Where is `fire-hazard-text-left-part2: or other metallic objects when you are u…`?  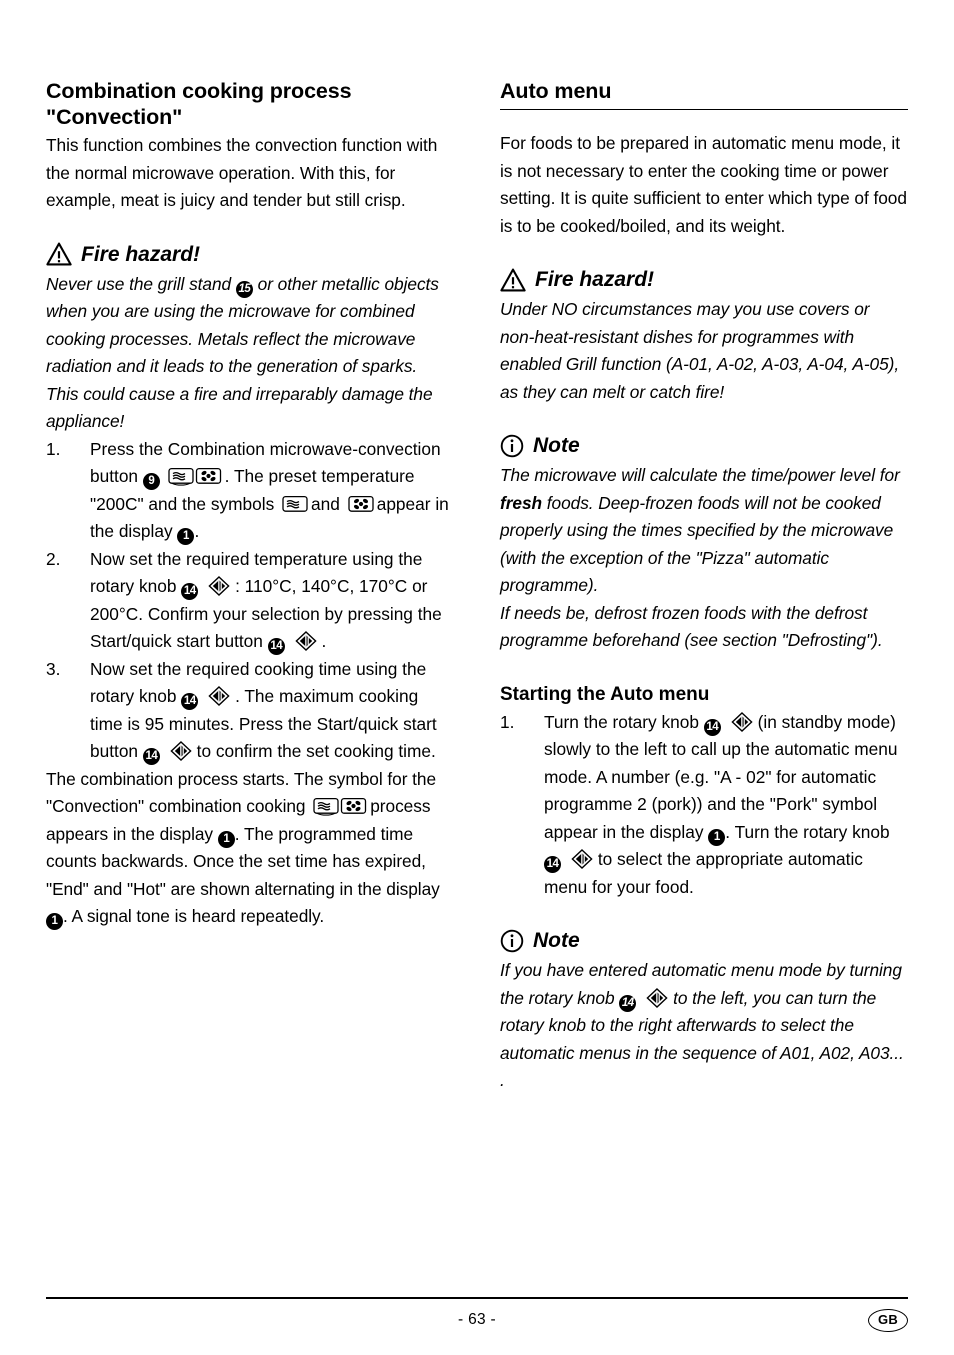
fire-hazard-text-left-part2: or other metallic objects when you are u… is located at coordinates (242, 352).